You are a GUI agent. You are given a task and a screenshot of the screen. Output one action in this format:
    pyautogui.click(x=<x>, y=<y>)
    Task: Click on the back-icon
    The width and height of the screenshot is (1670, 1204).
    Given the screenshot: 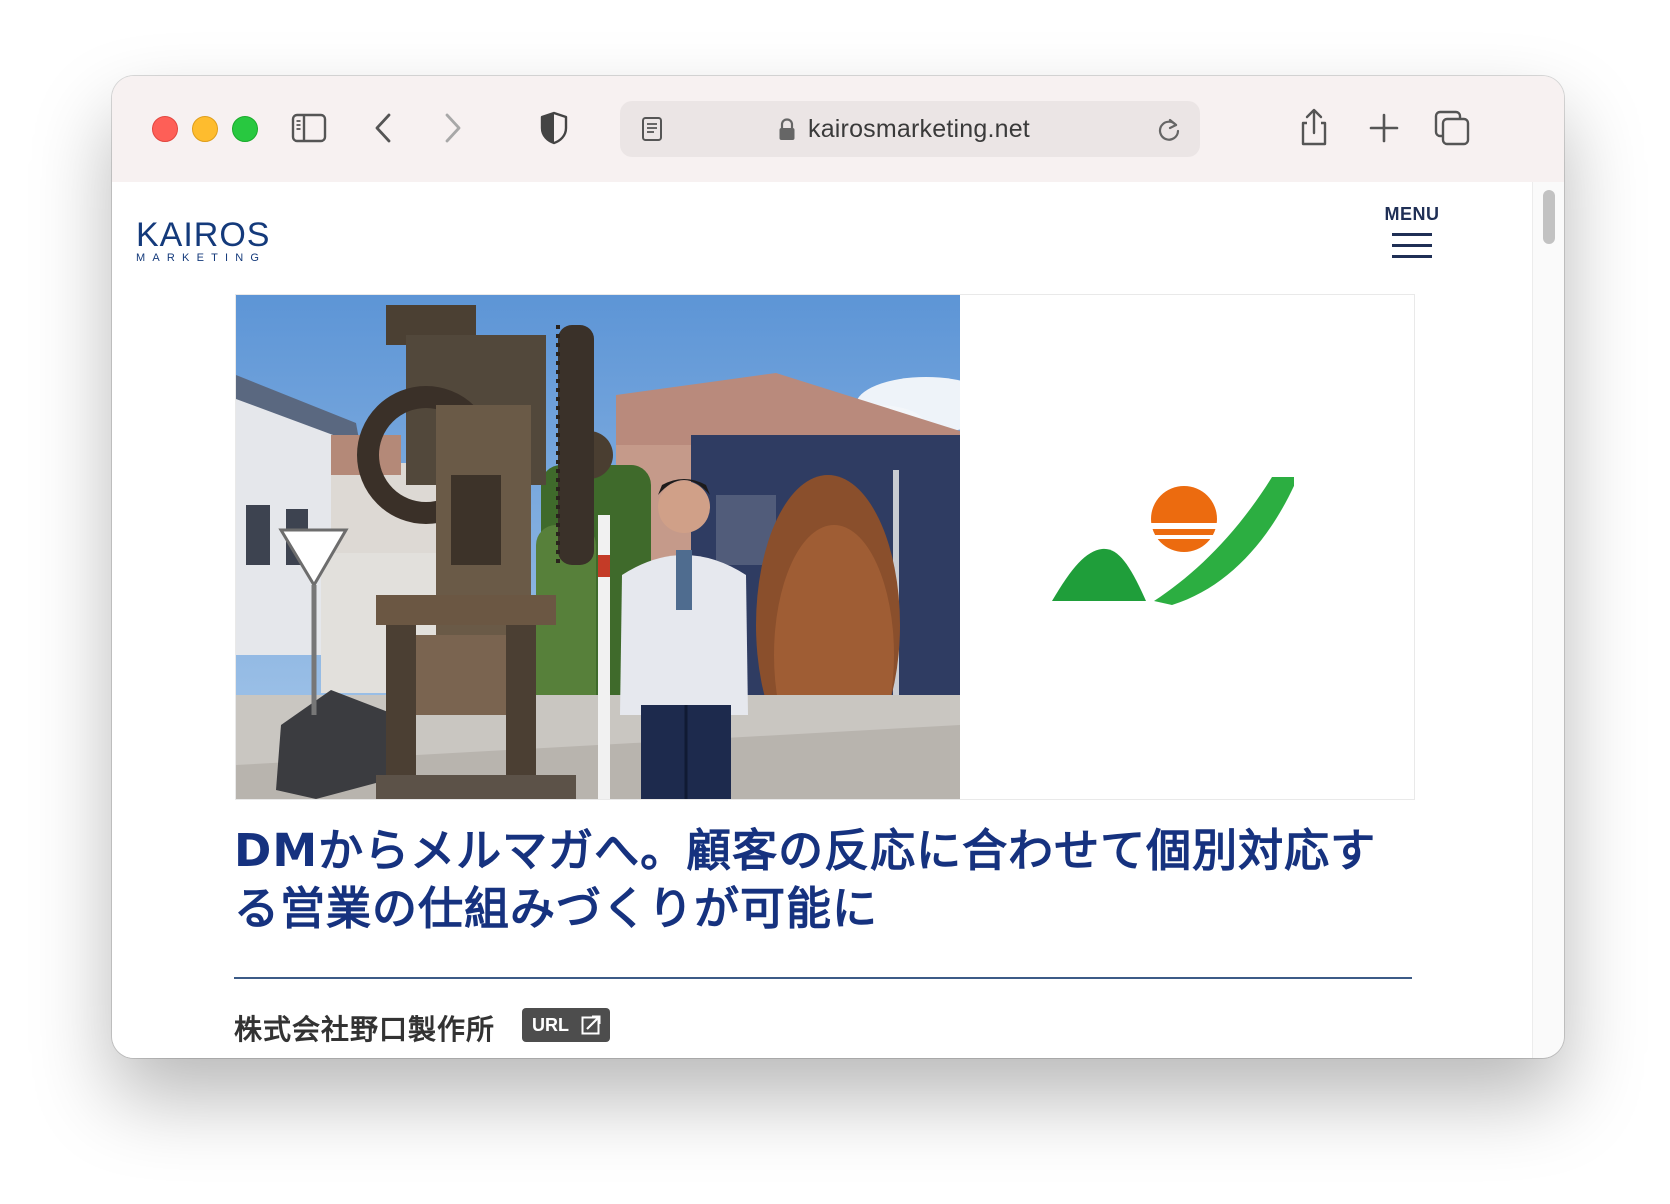 What is the action you would take?
    pyautogui.click(x=384, y=128)
    